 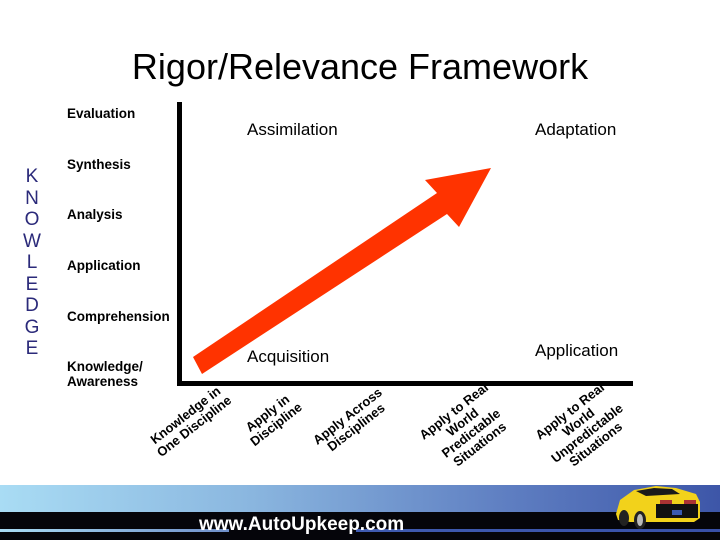 What do you see at coordinates (292, 129) in the screenshot?
I see `quadrant-assimilation: Assimilation` at bounding box center [292, 129].